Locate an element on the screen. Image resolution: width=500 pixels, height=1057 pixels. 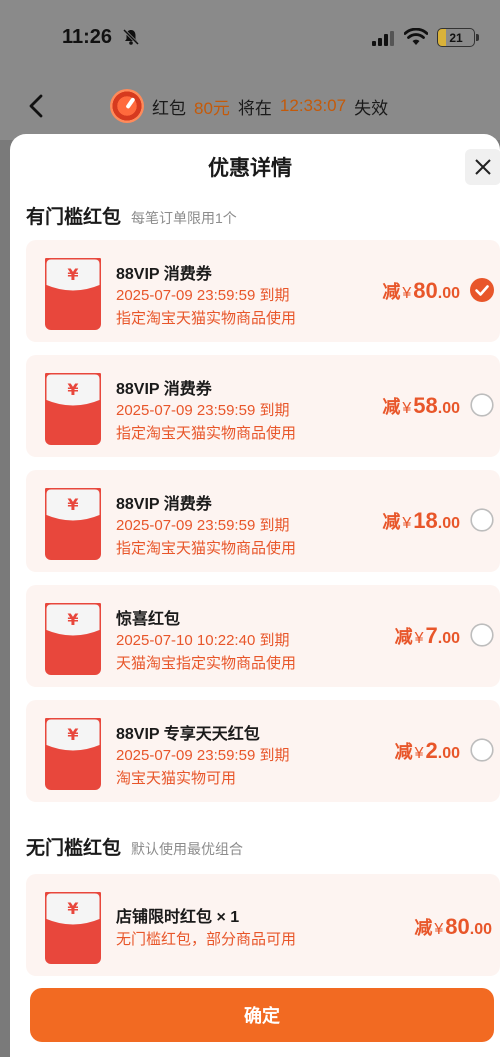
store-coupon-card: ¥ 店铺限时红包 × 1 无门槛红包，部分商品可用 减 ¥ 80 .00 is located at coordinates (263, 925).